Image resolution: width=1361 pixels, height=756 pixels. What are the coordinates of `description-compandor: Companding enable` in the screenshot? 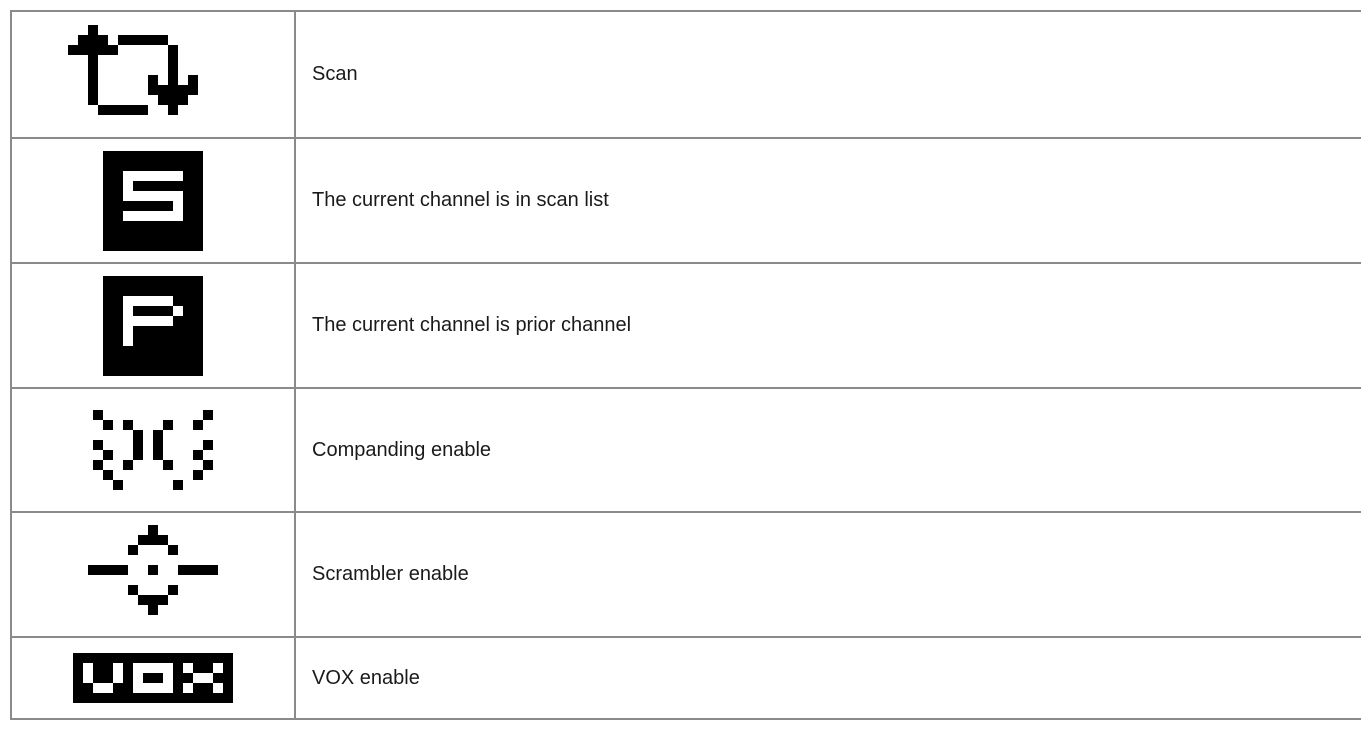 It's located at (827, 450).